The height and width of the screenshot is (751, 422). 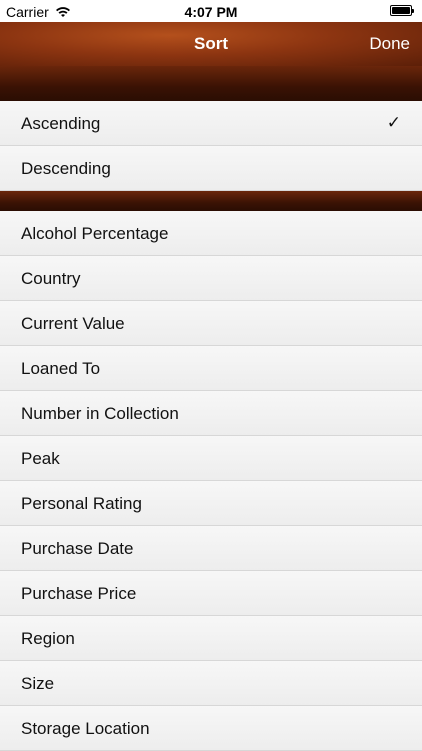 What do you see at coordinates (61, 368) in the screenshot?
I see `sort-field-label: Loaned To` at bounding box center [61, 368].